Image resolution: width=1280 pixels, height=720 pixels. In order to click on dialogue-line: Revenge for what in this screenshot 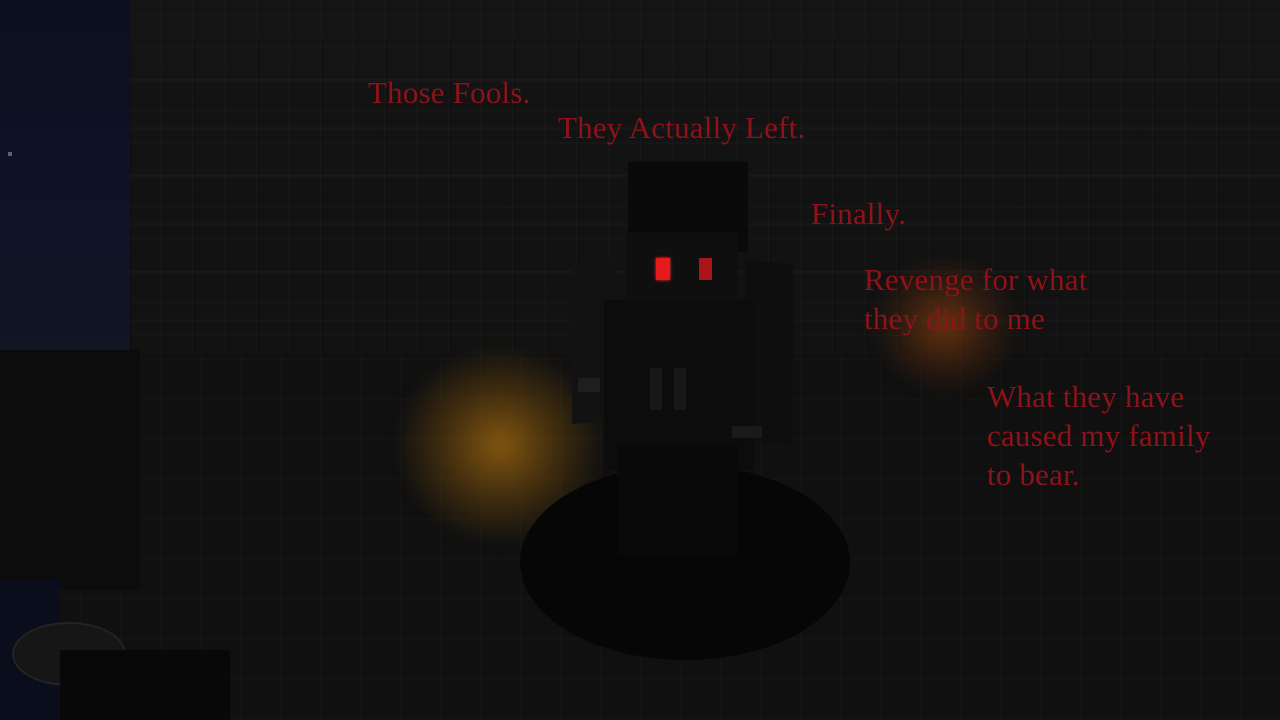, I will do `click(976, 279)`.